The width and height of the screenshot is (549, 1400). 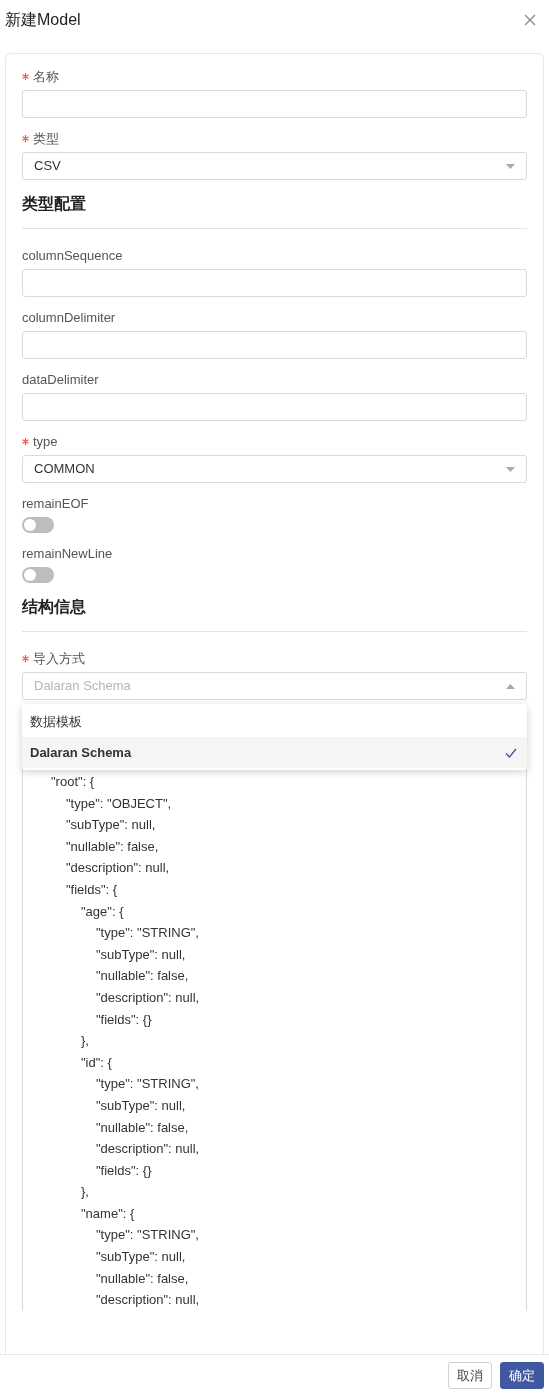 I want to click on section-heading: 类型配置, so click(x=274, y=210).